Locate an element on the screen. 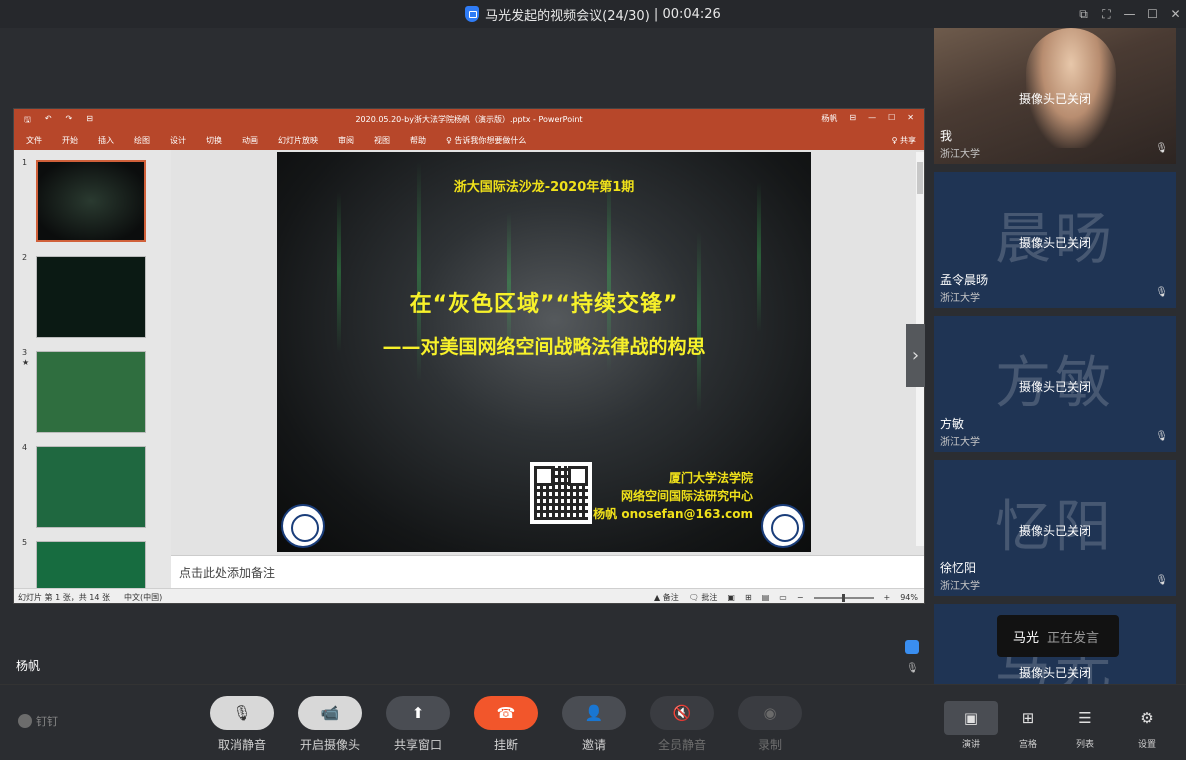  hang-up-icon: ☎ is located at coordinates (506, 713).